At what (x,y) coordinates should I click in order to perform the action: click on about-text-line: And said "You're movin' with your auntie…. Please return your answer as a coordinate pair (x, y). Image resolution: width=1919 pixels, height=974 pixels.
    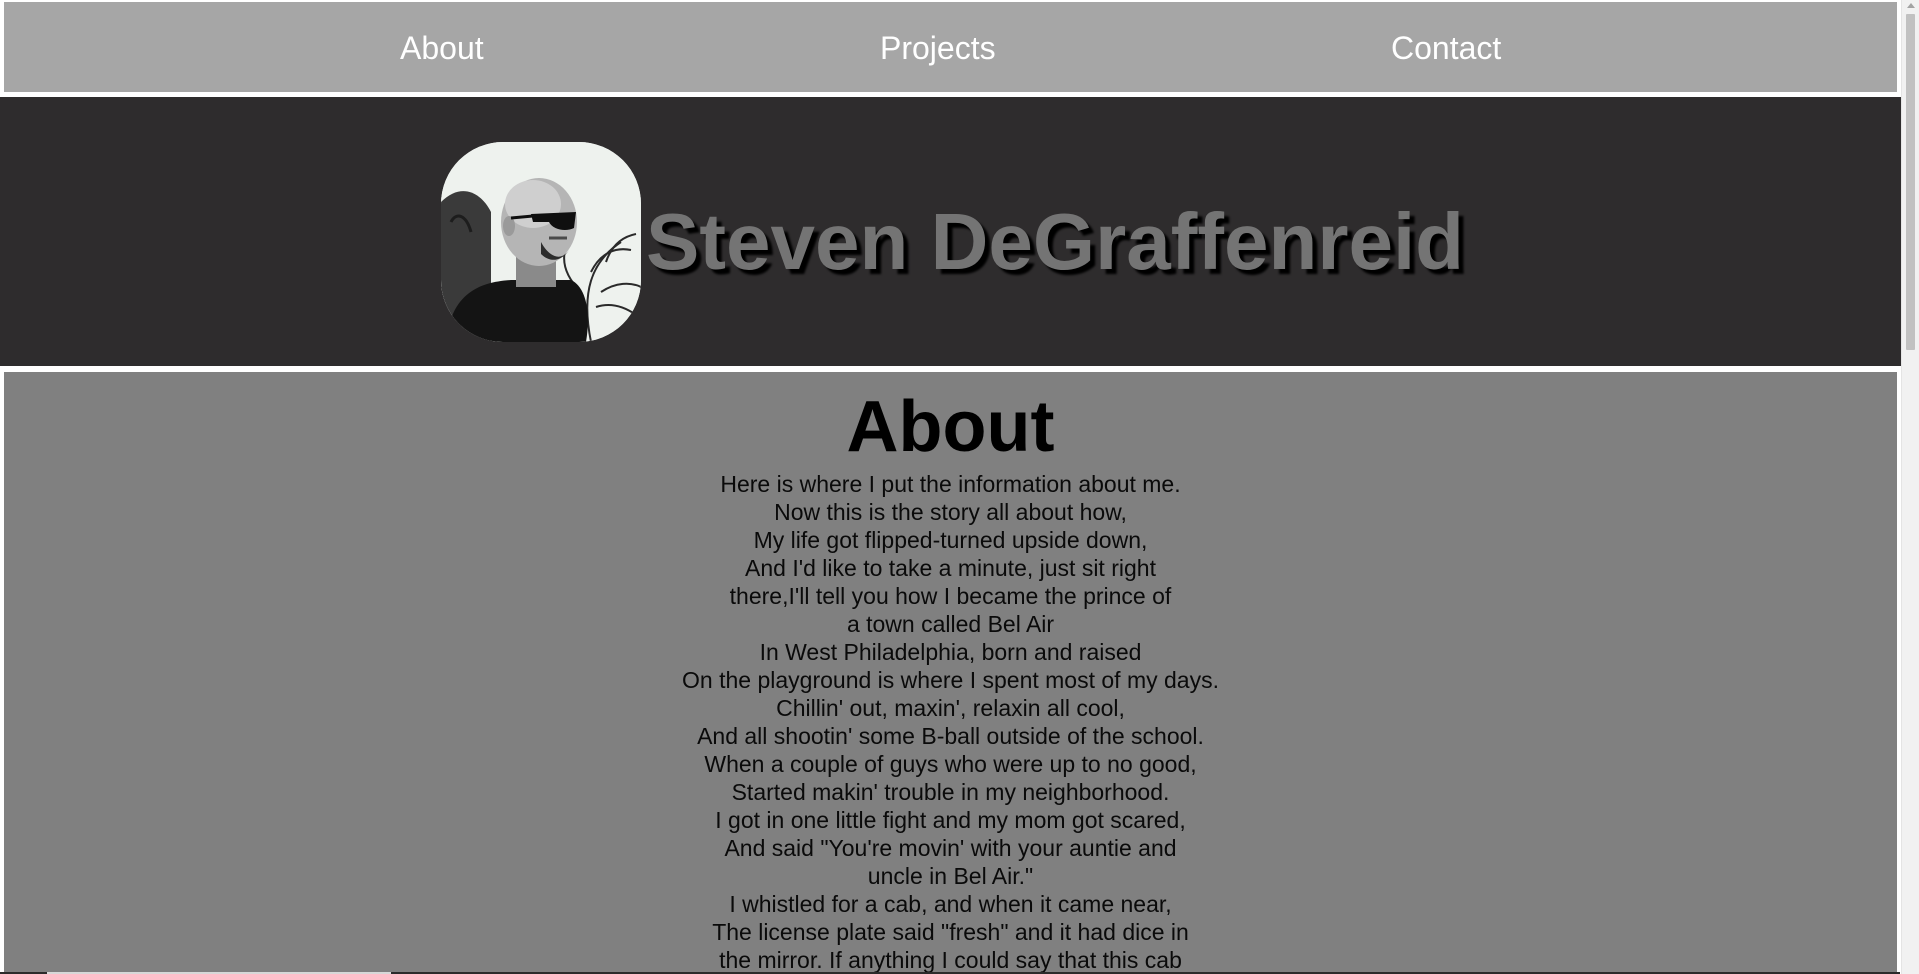
    Looking at the image, I should click on (950, 848).